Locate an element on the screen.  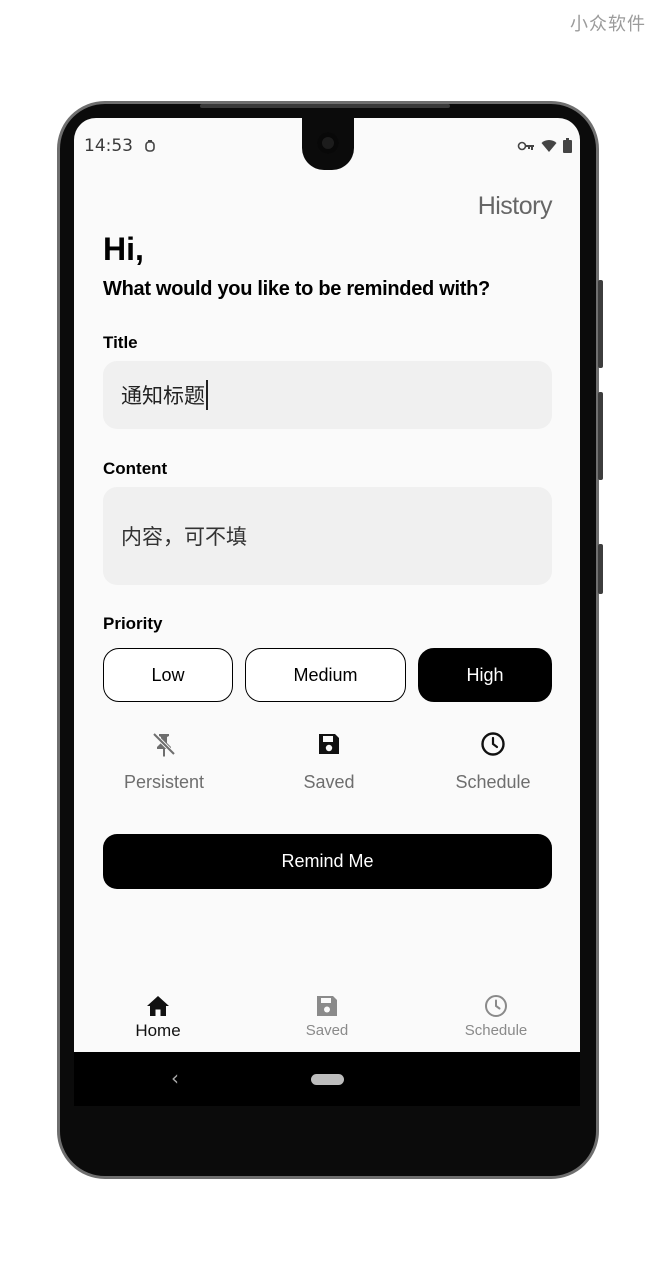
page-subheading: What would you like to be reminded with? is located at coordinates (296, 289).